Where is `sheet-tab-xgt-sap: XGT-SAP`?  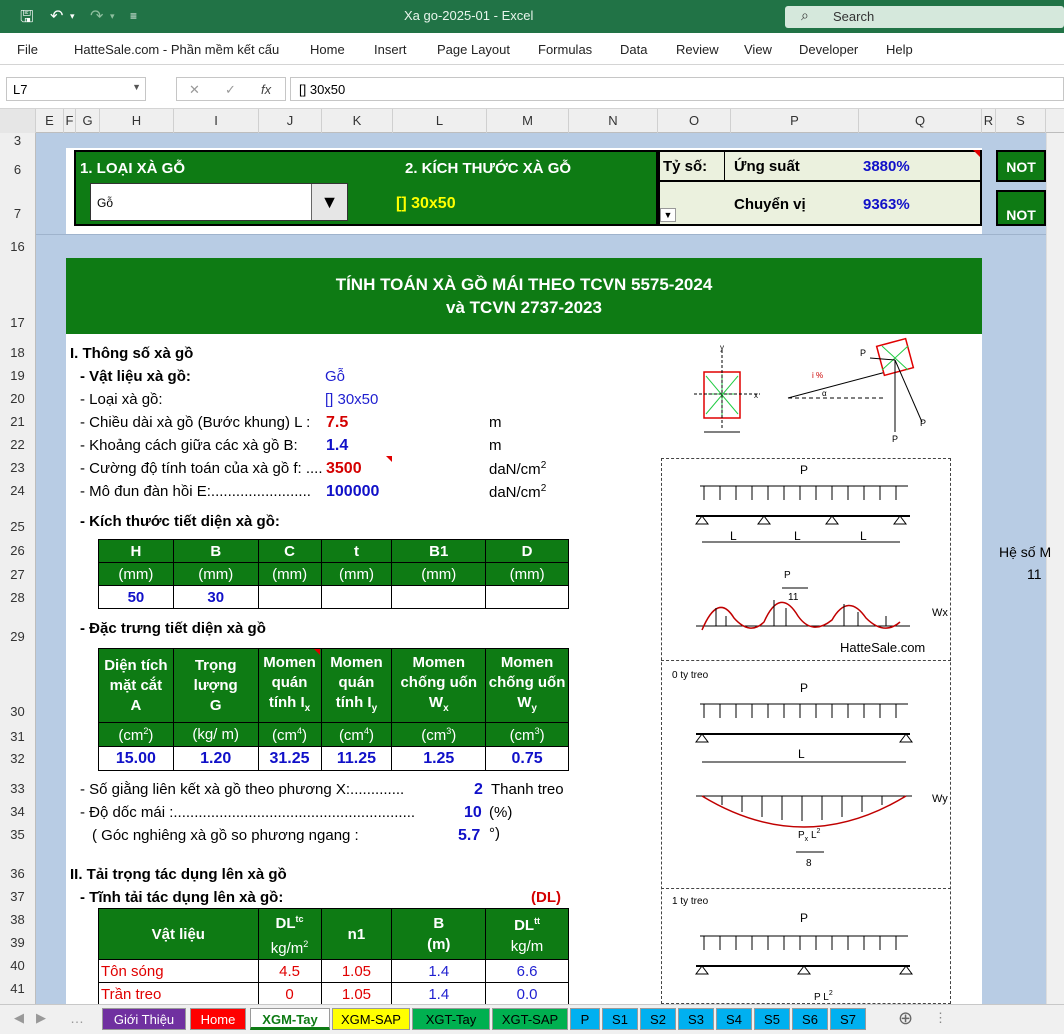
sheet-tab-xgt-sap: XGT-SAP is located at coordinates (530, 1019).